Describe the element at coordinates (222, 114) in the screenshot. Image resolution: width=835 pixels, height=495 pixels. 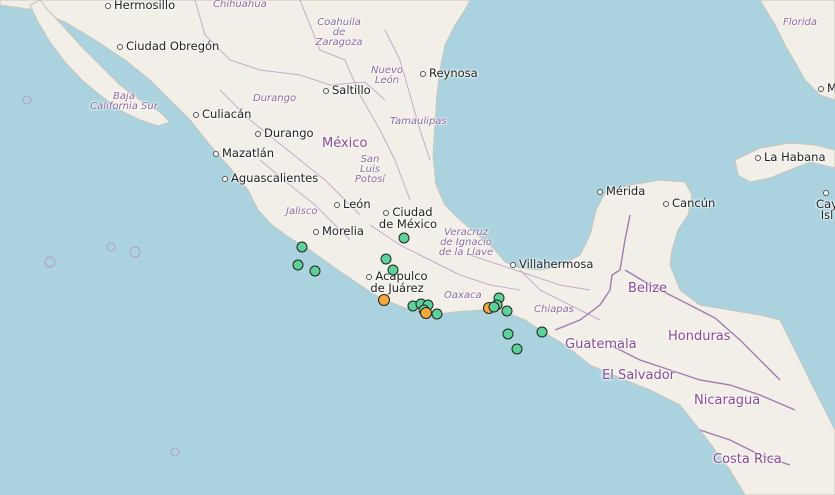
I see `map-label-city: Culiacán` at that location.